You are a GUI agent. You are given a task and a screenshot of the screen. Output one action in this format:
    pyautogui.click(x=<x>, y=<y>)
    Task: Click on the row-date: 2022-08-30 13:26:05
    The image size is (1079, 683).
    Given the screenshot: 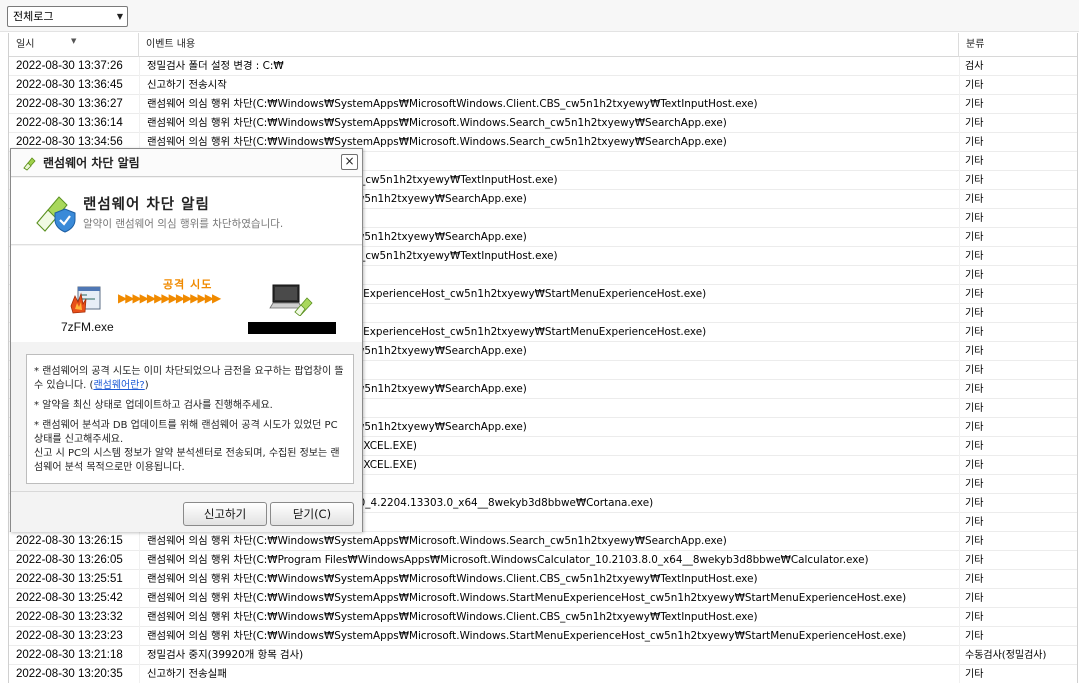 What is the action you would take?
    pyautogui.click(x=69, y=560)
    